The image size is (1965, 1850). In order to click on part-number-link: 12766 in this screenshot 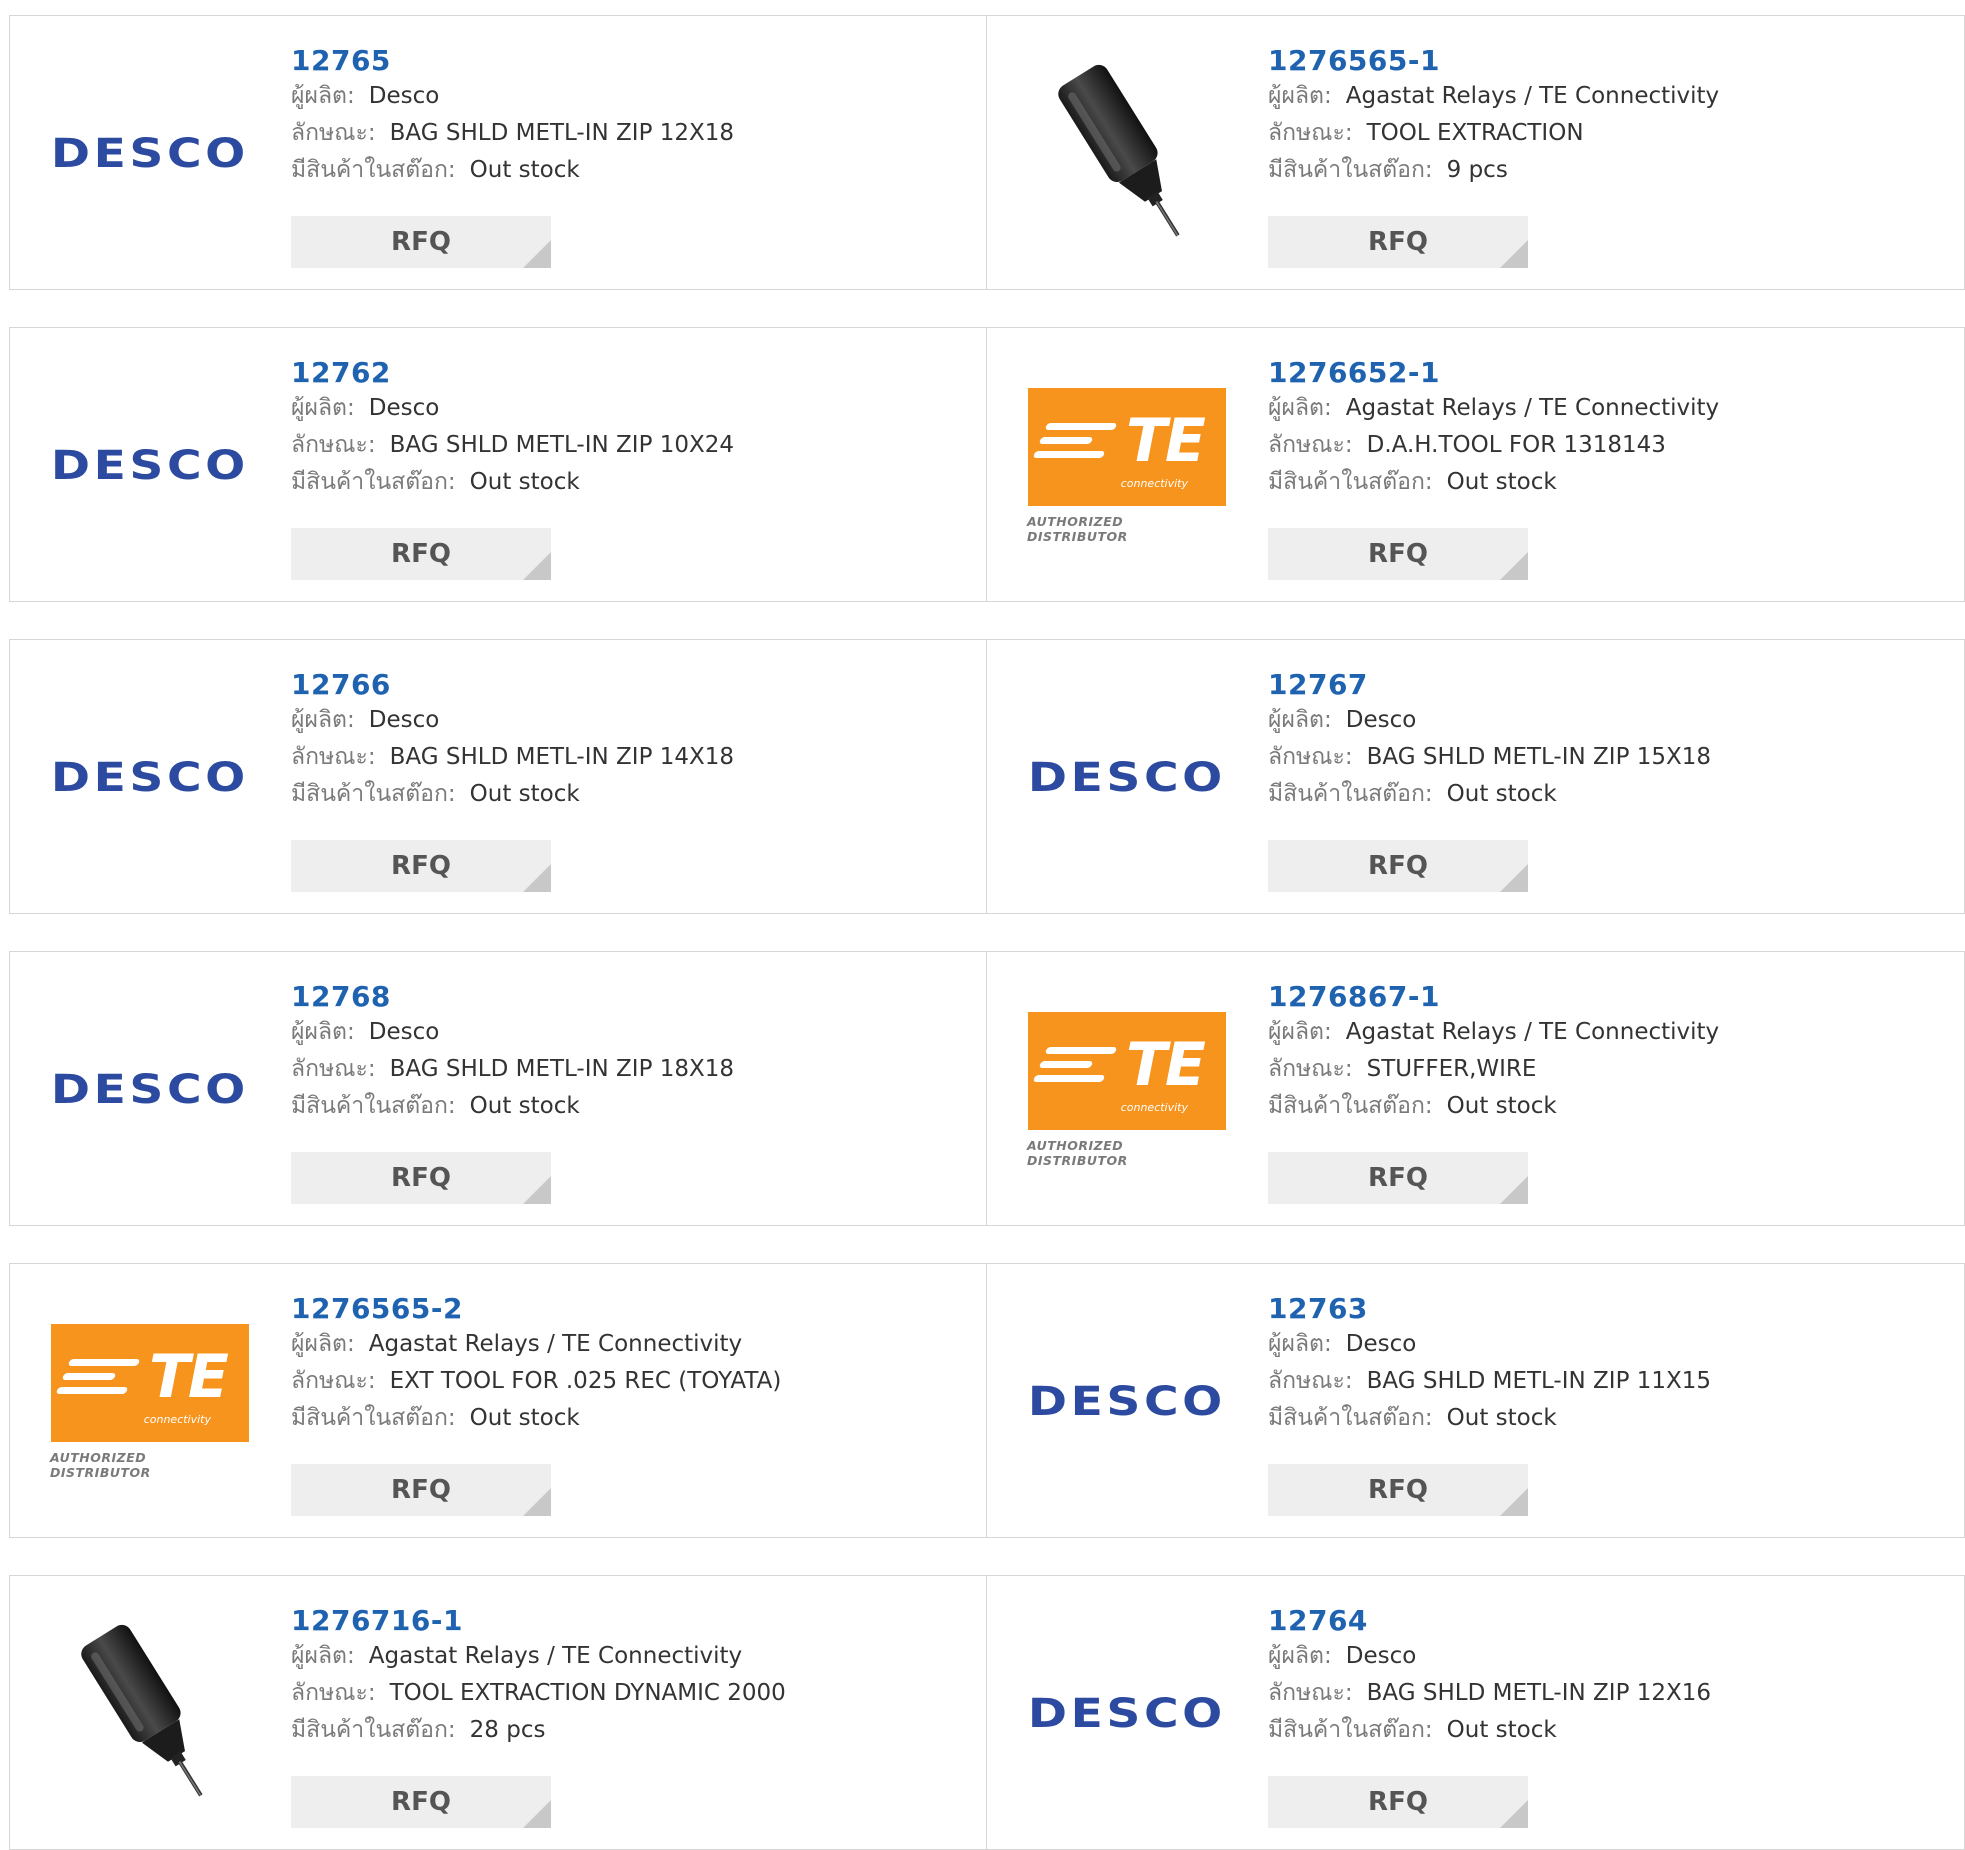, I will do `click(621, 685)`.